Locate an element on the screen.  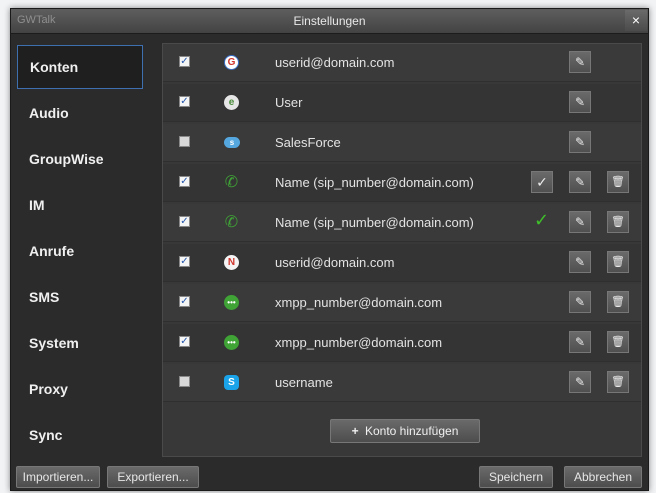
confirm-button: ✓ is located at coordinates (542, 182).